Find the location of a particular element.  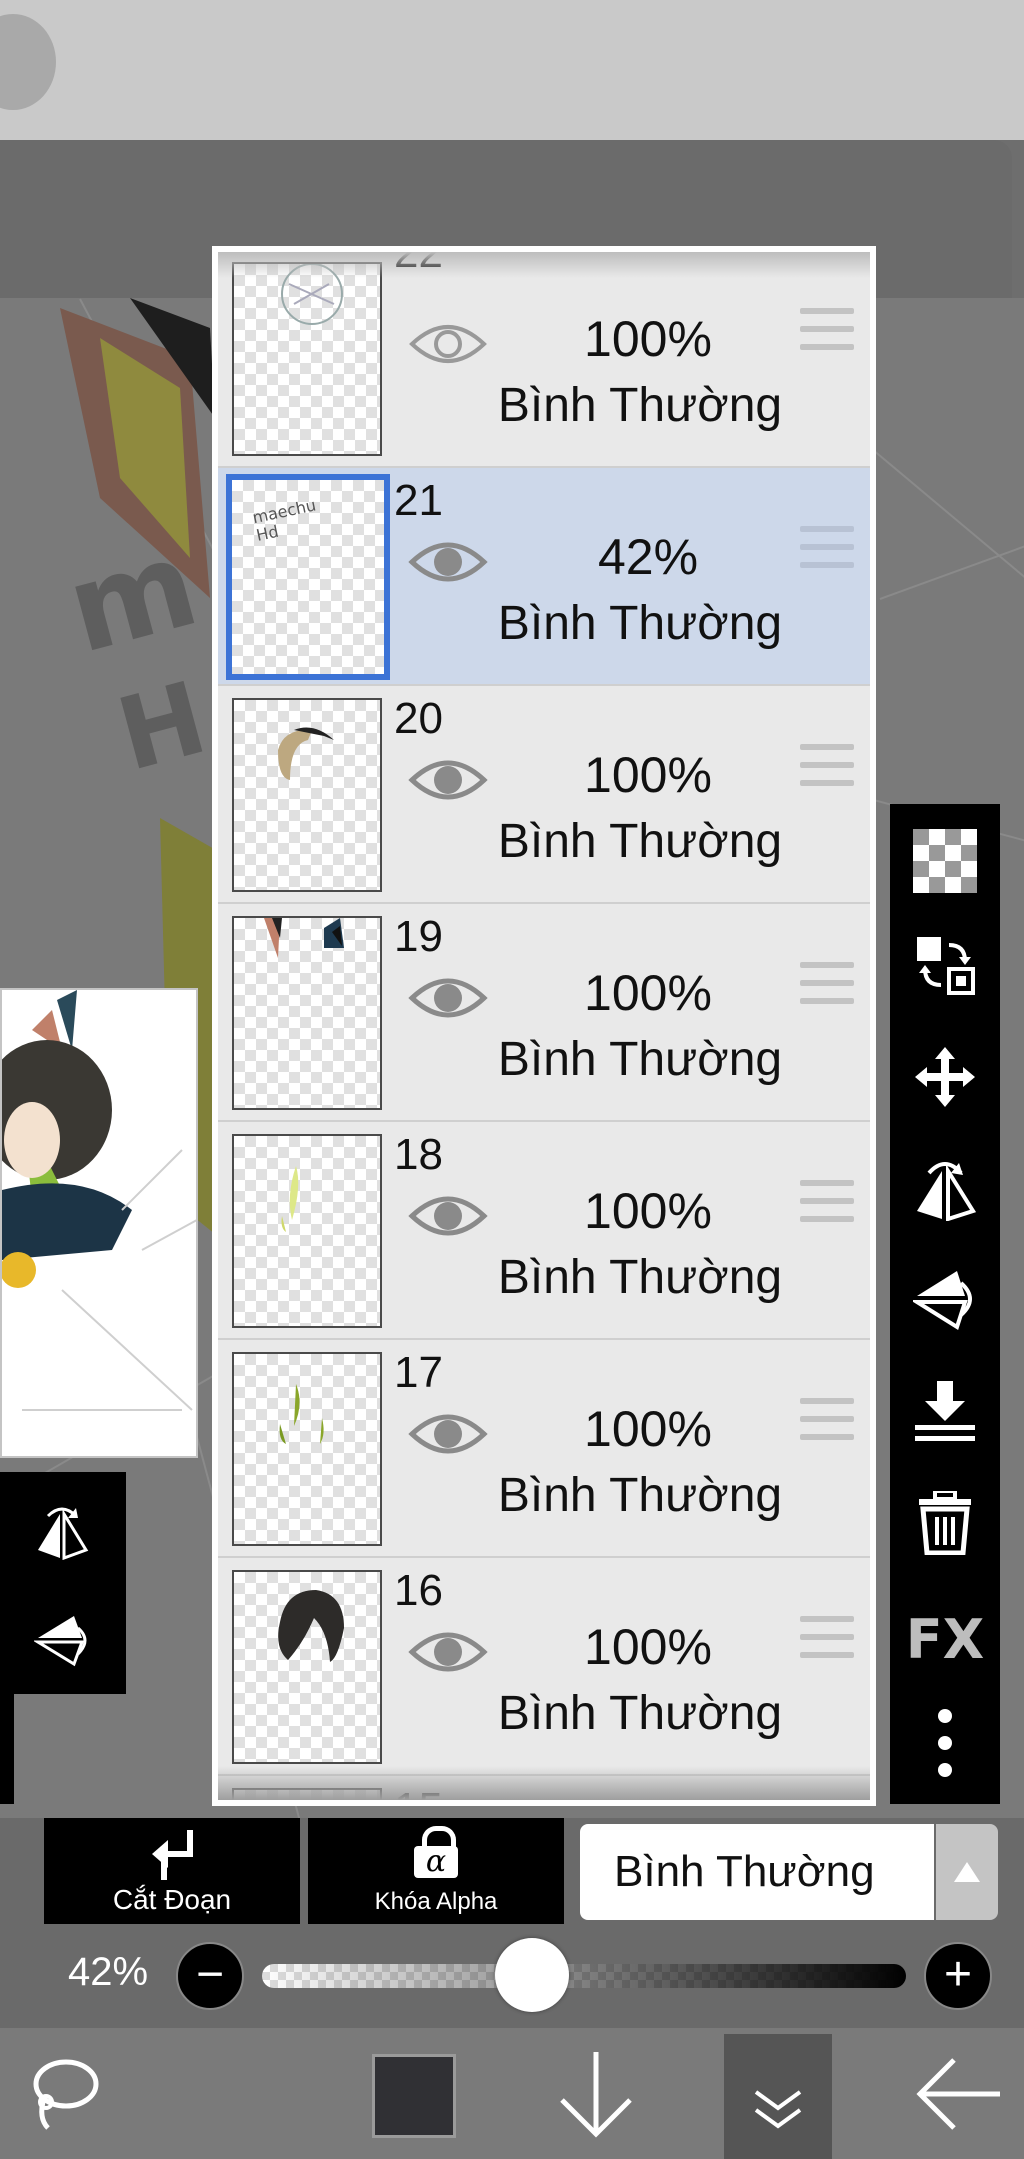

layer-row: 17 100% Bình Thường is located at coordinates (544, 1449).